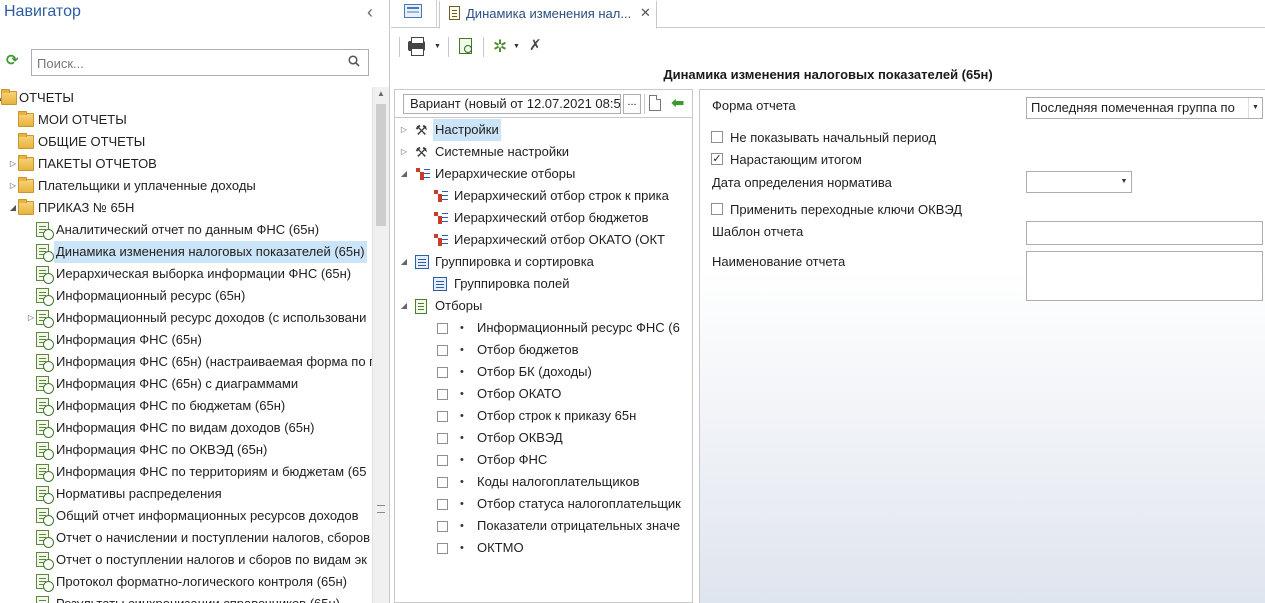 Image resolution: width=1265 pixels, height=603 pixels. What do you see at coordinates (424, 47) in the screenshot?
I see `print-button: ▼` at bounding box center [424, 47].